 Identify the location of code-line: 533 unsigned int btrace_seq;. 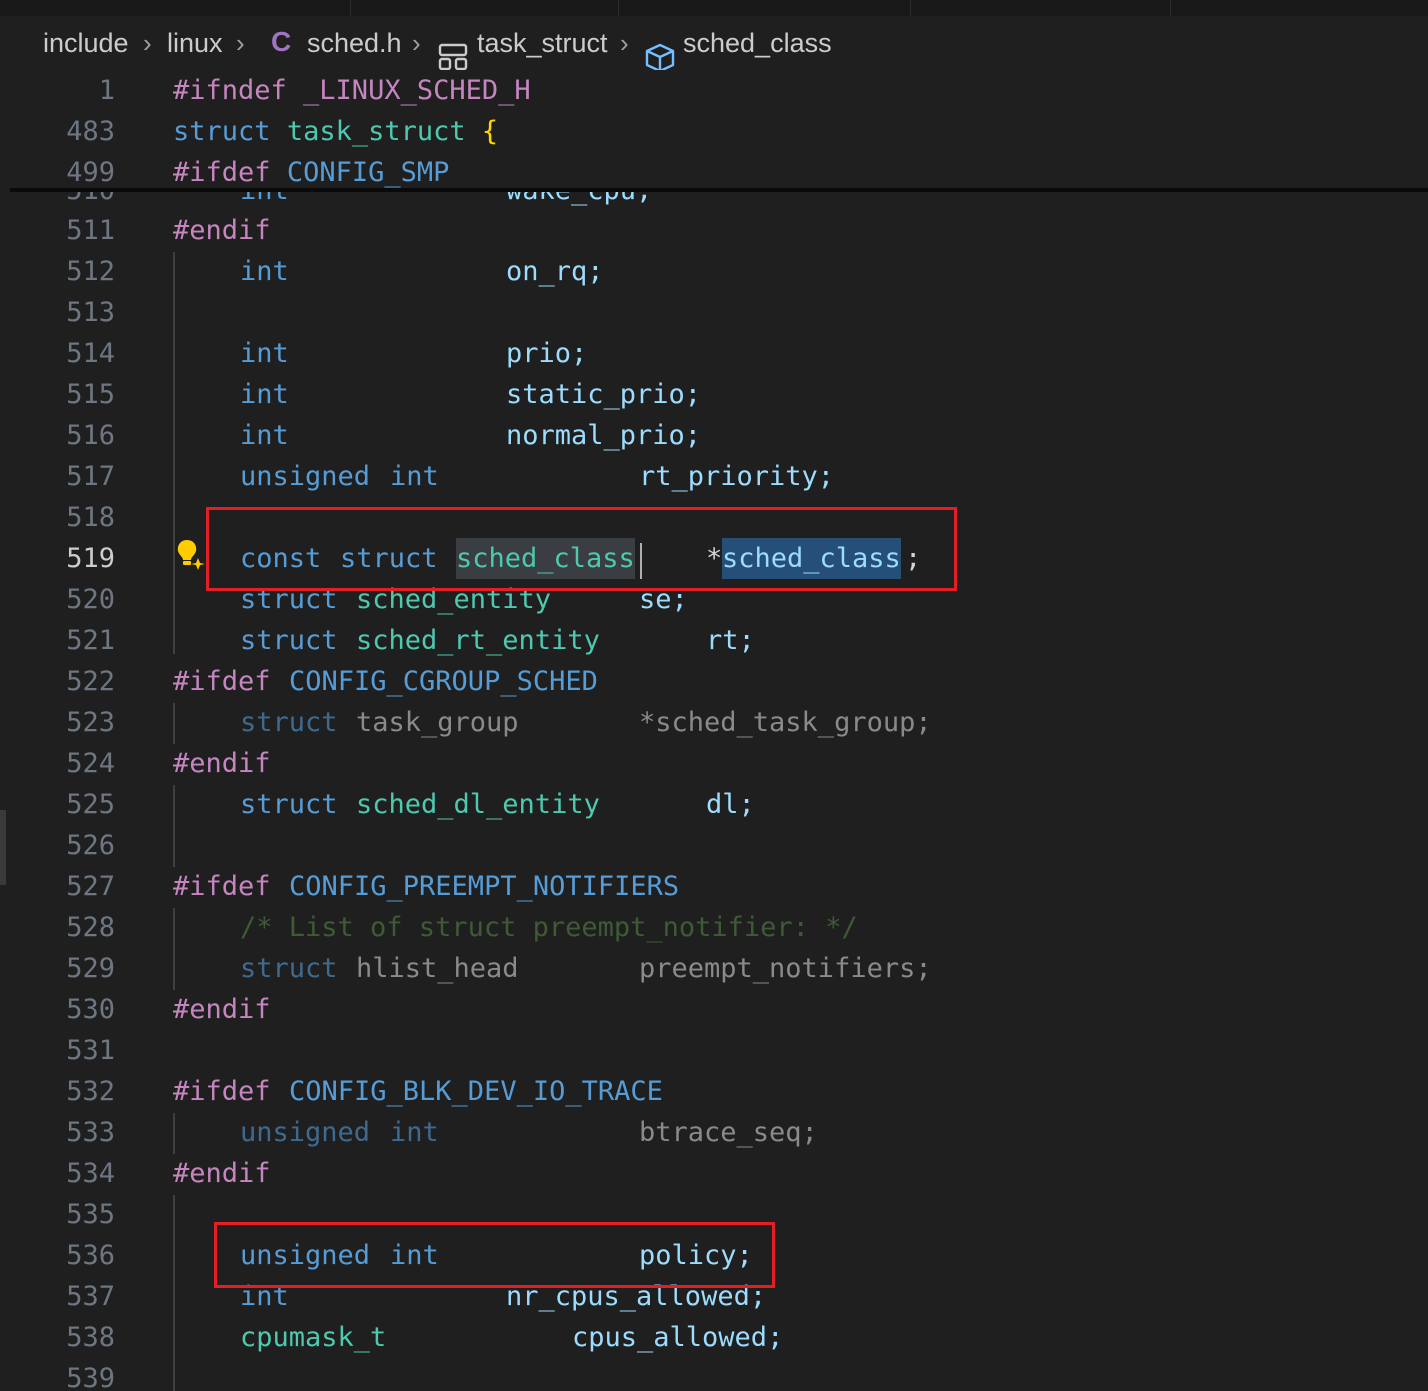
(714, 1132).